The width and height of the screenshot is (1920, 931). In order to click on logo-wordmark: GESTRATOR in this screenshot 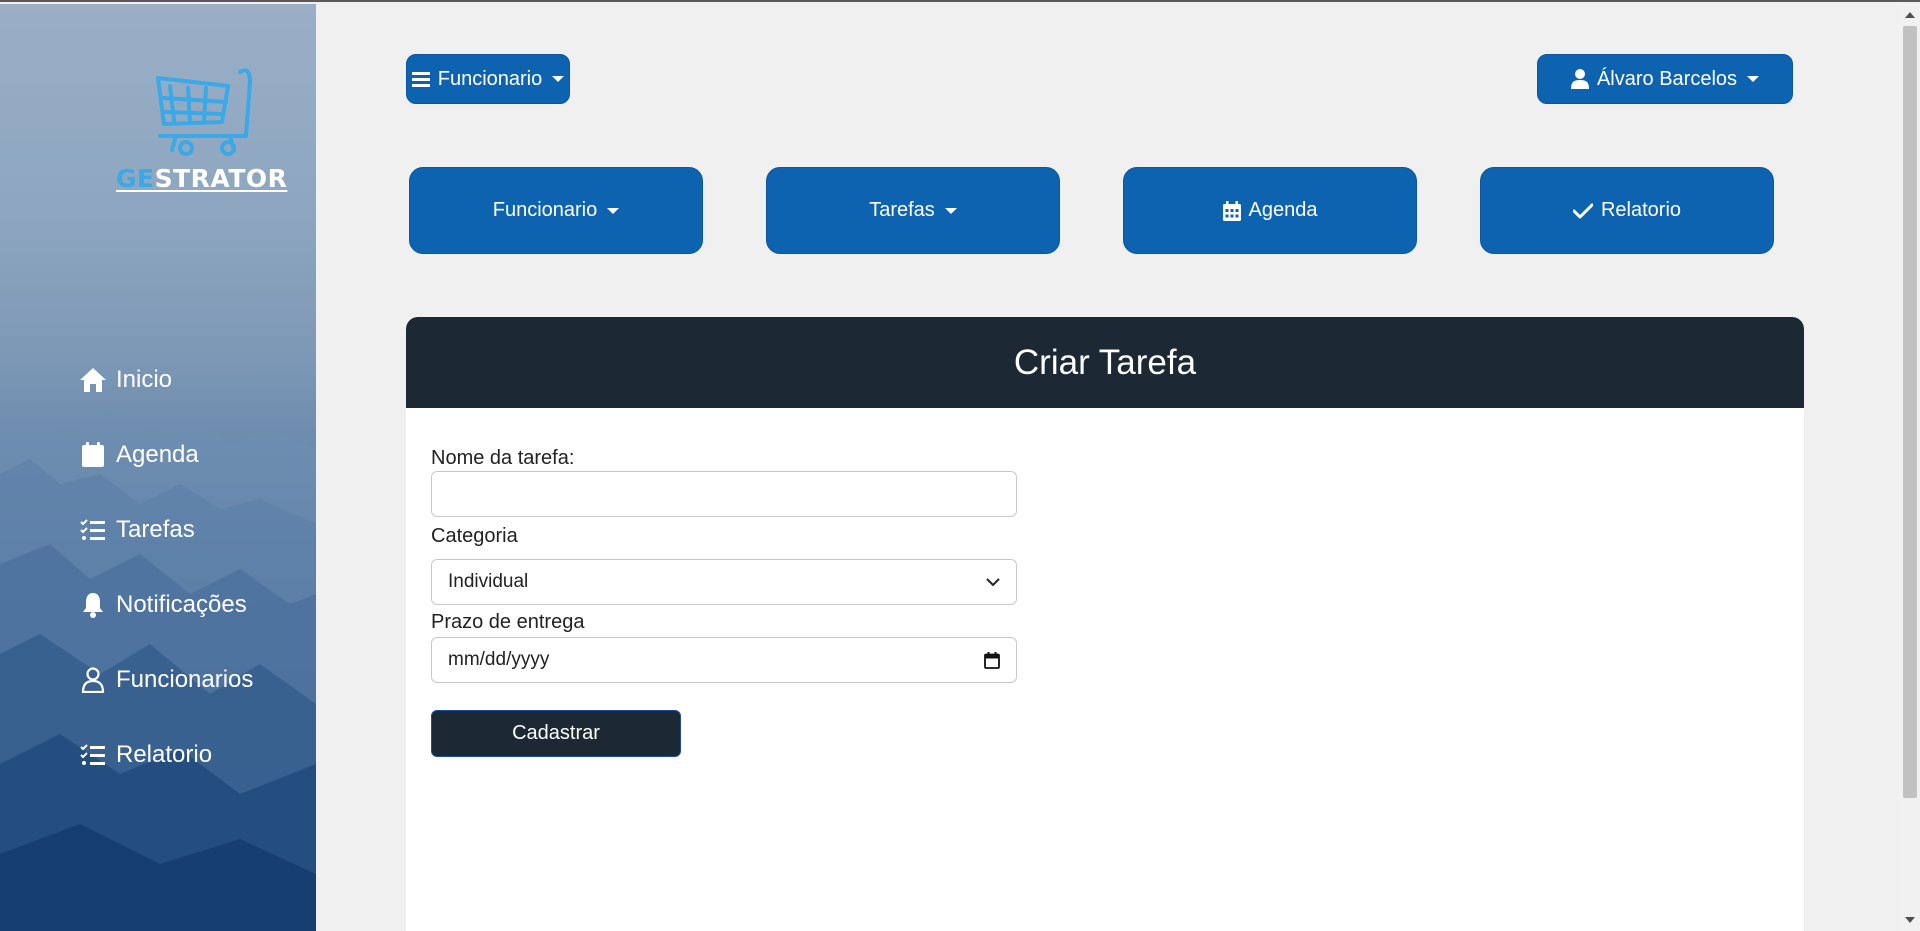, I will do `click(201, 178)`.